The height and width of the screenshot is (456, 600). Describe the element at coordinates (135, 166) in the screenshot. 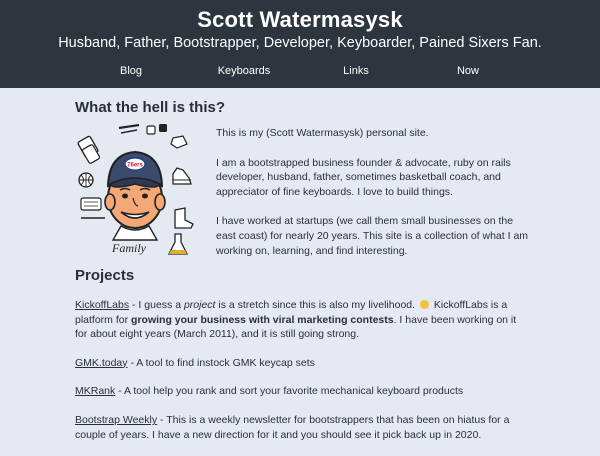

I see `cap-logo-text: 76ers` at that location.